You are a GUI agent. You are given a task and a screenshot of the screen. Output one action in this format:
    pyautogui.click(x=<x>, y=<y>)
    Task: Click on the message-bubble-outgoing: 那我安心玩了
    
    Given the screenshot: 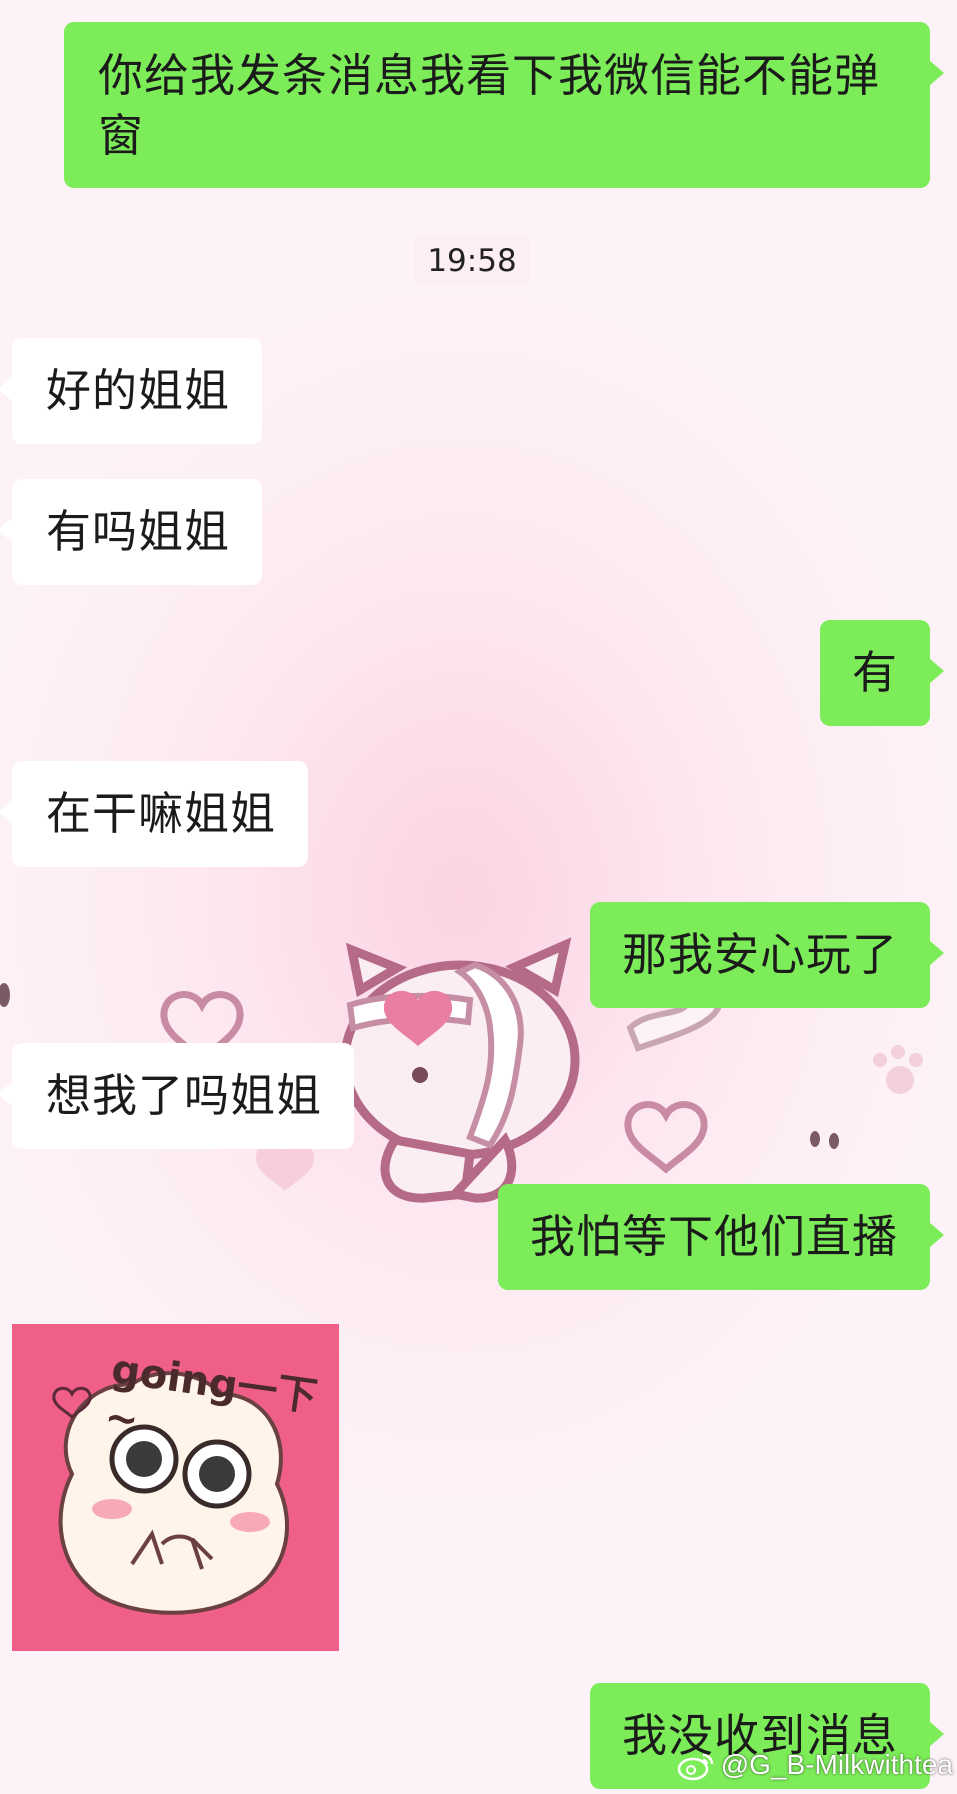 What is the action you would take?
    pyautogui.click(x=767, y=955)
    